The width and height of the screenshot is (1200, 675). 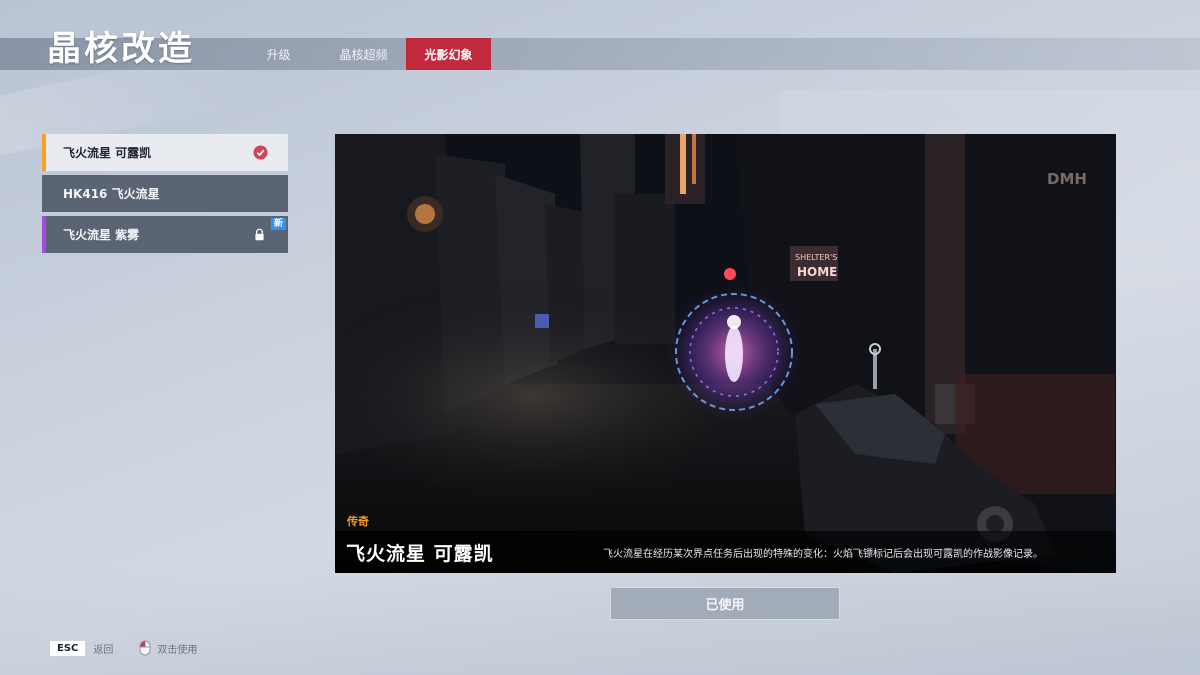 What do you see at coordinates (123, 648) in the screenshot?
I see `footer-hints: ESC 返回 双击使用` at bounding box center [123, 648].